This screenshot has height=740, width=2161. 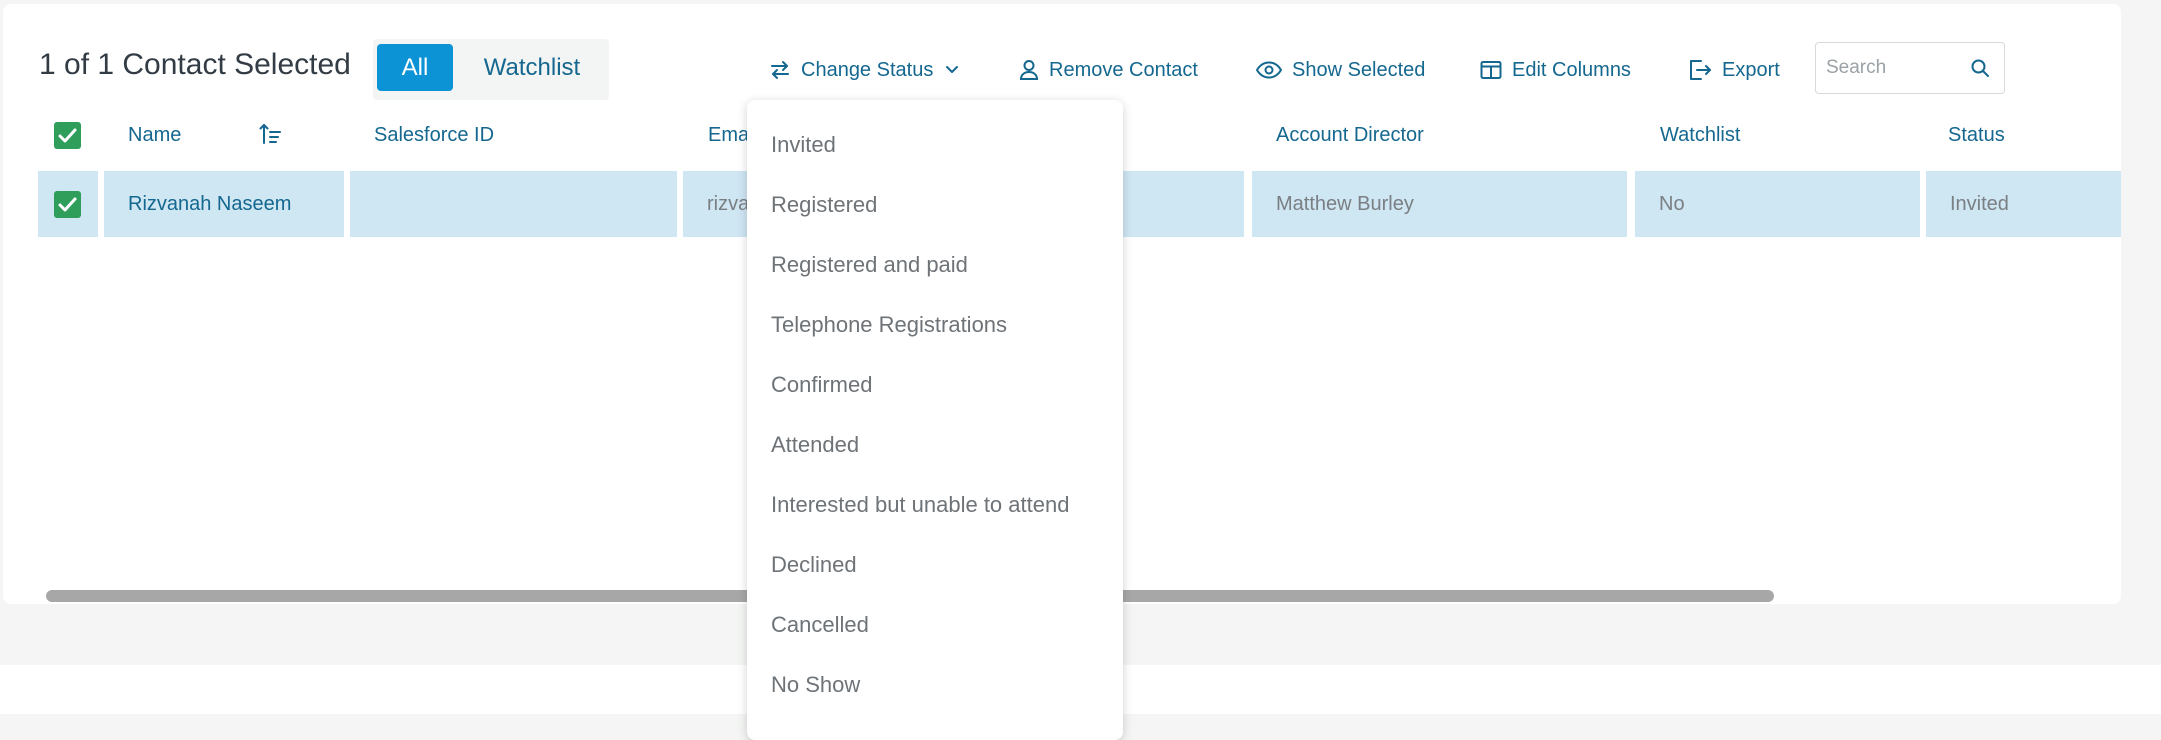 I want to click on export-icon, so click(x=1700, y=70).